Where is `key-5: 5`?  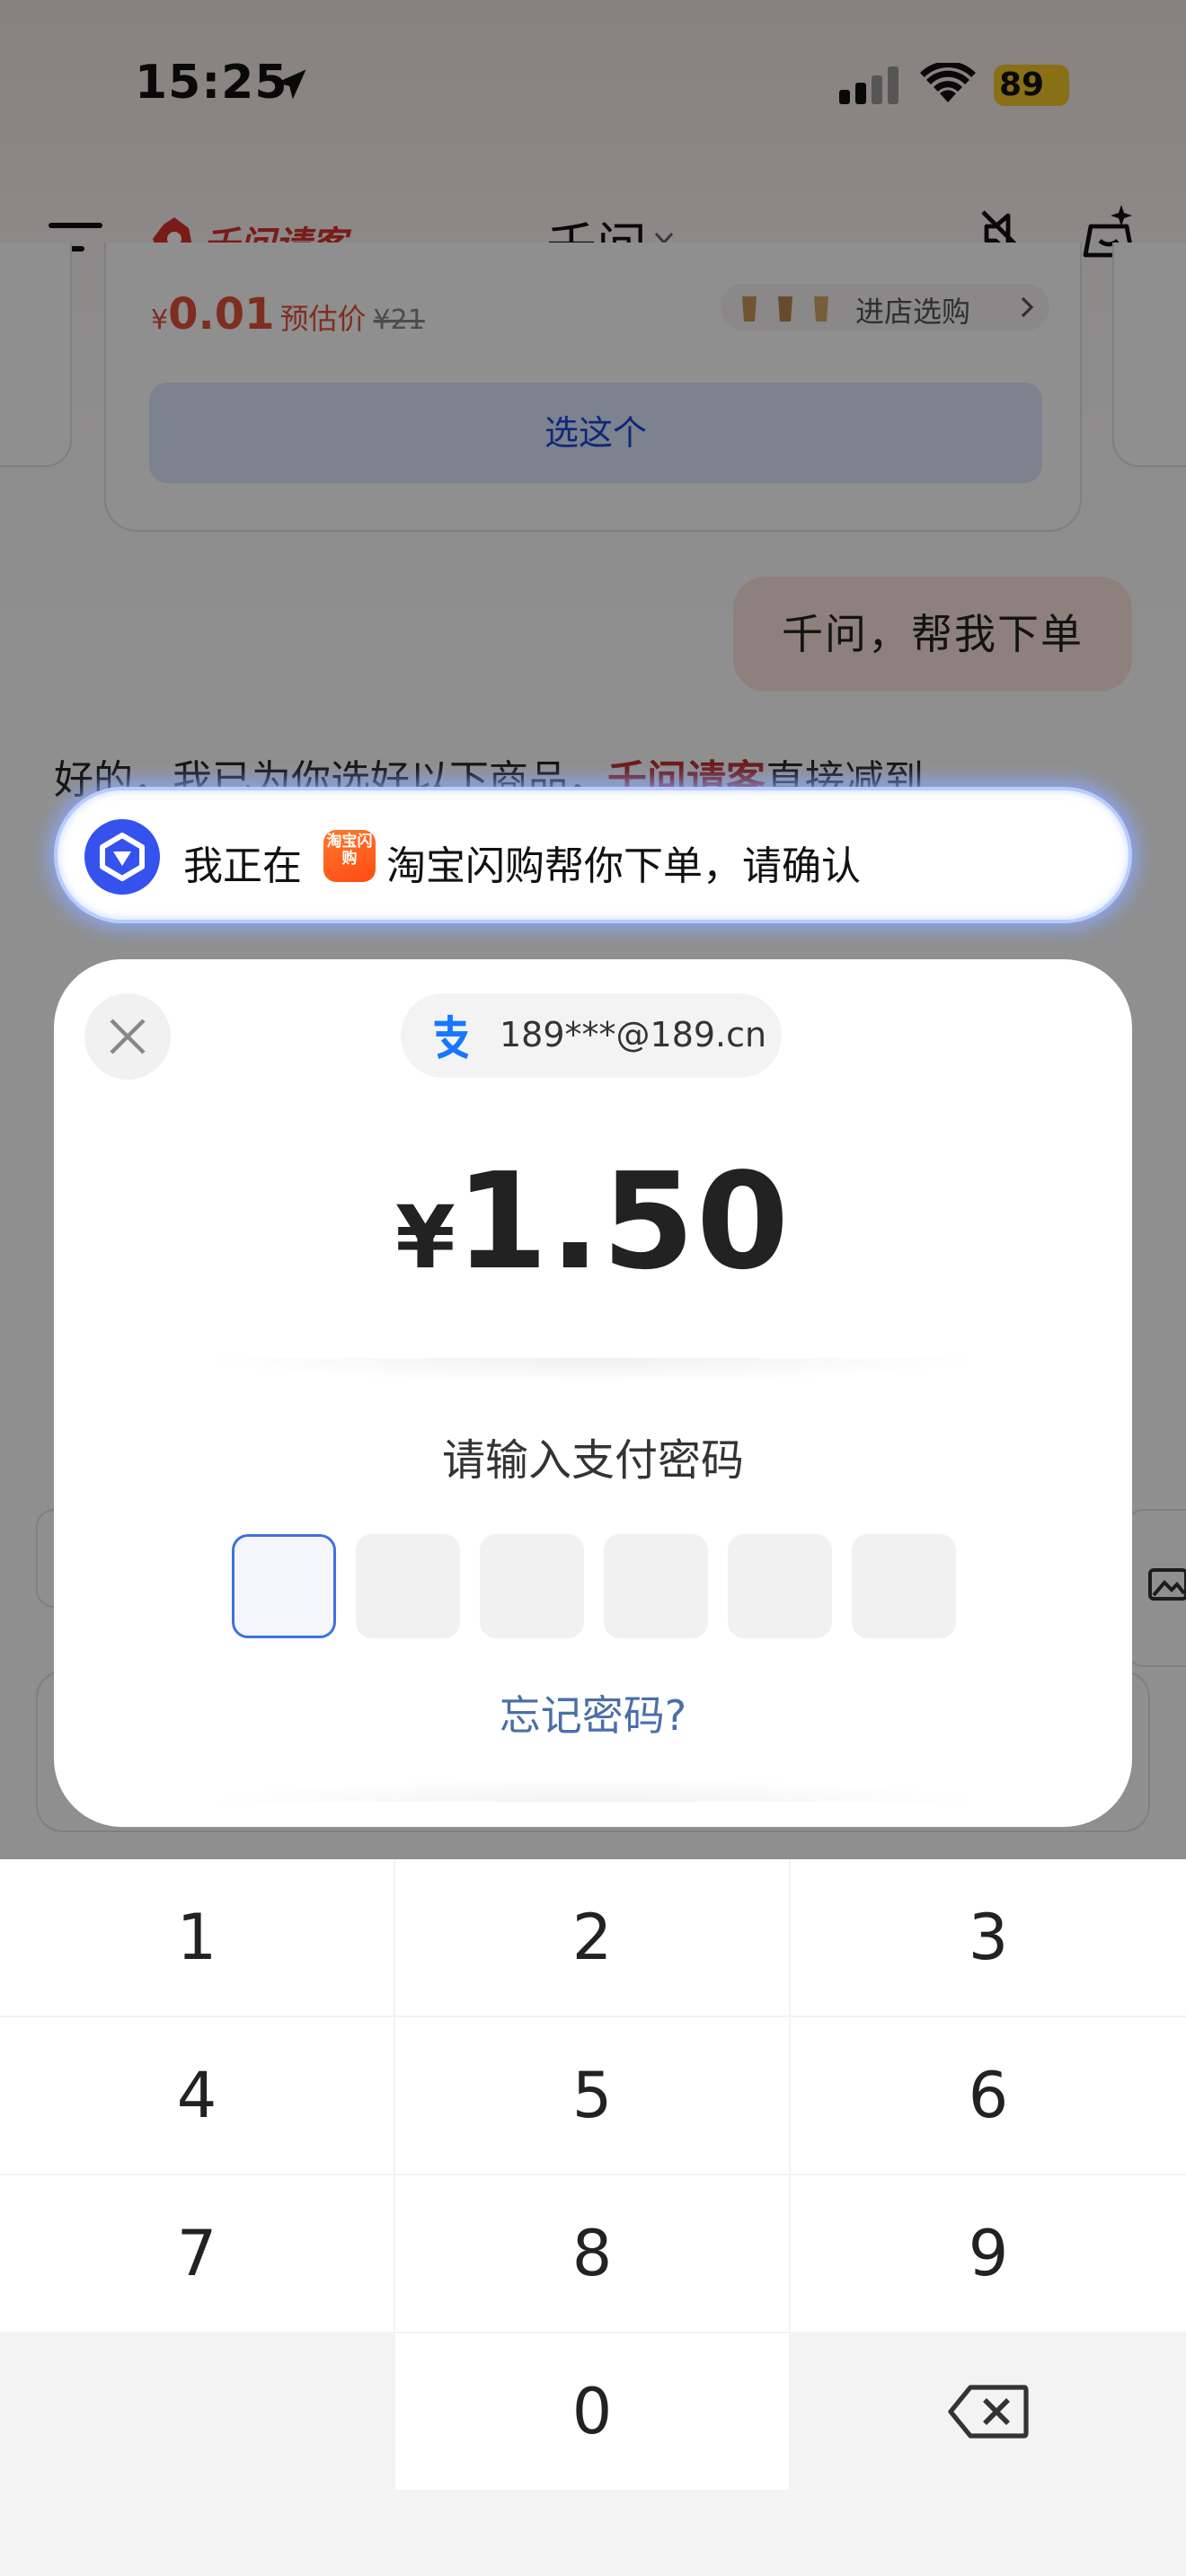 key-5: 5 is located at coordinates (592, 2095).